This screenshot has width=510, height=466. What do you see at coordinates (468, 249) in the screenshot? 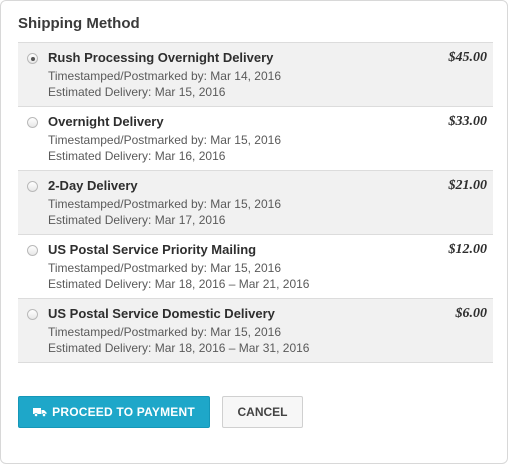
I see `option-price: $12.00` at bounding box center [468, 249].